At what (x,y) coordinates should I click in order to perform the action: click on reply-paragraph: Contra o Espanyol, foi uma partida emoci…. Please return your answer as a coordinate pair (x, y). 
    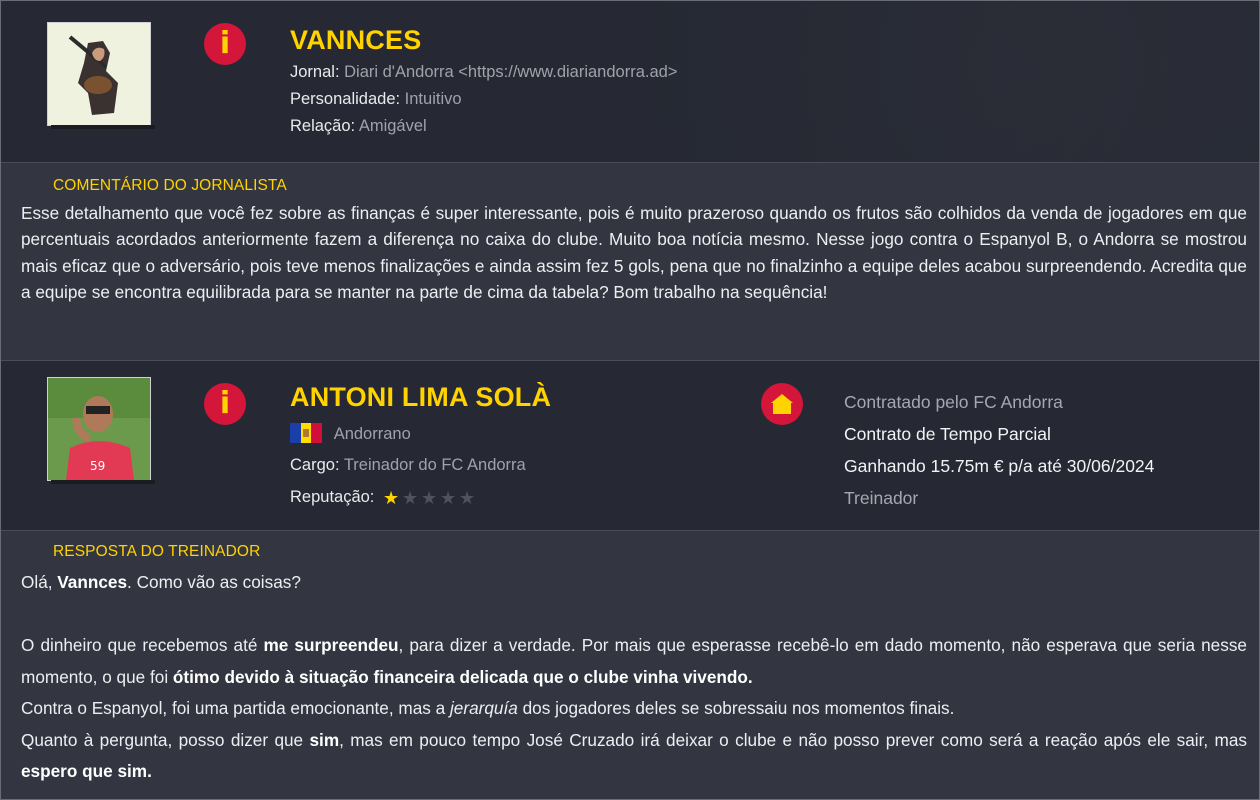
    Looking at the image, I should click on (634, 709).